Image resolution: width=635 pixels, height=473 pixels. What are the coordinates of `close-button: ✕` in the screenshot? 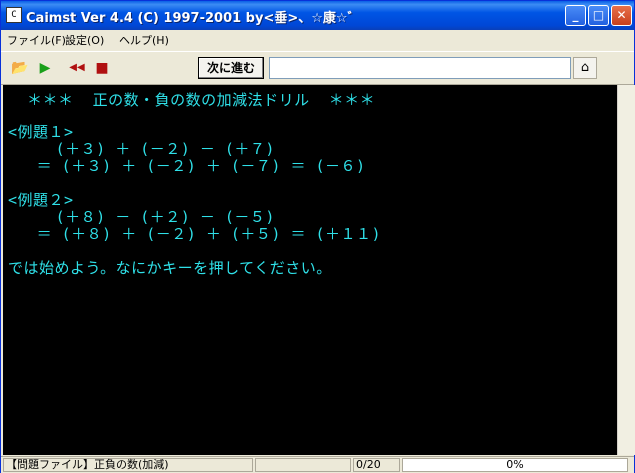 It's located at (621, 15).